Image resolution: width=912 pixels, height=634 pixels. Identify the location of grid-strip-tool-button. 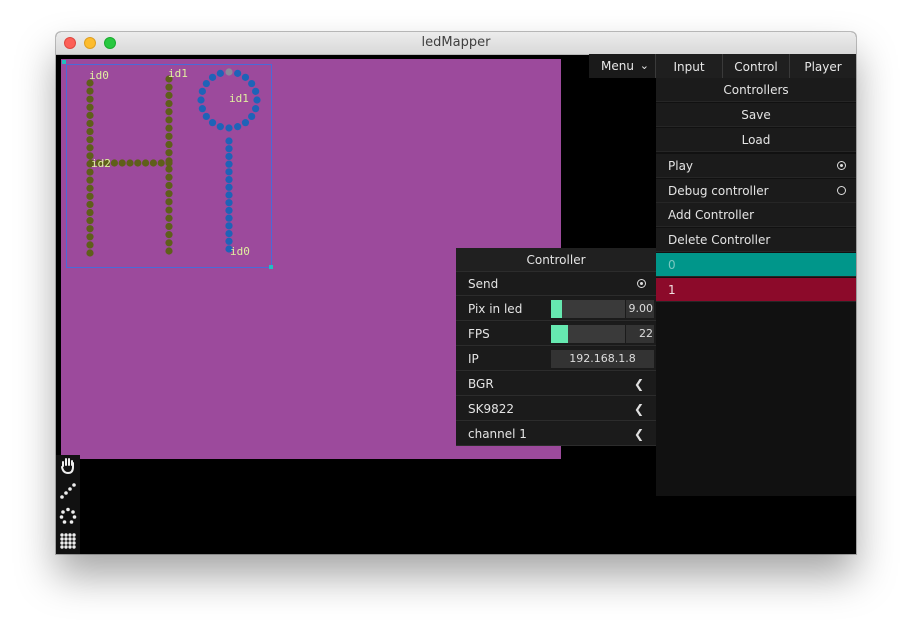
(68, 541).